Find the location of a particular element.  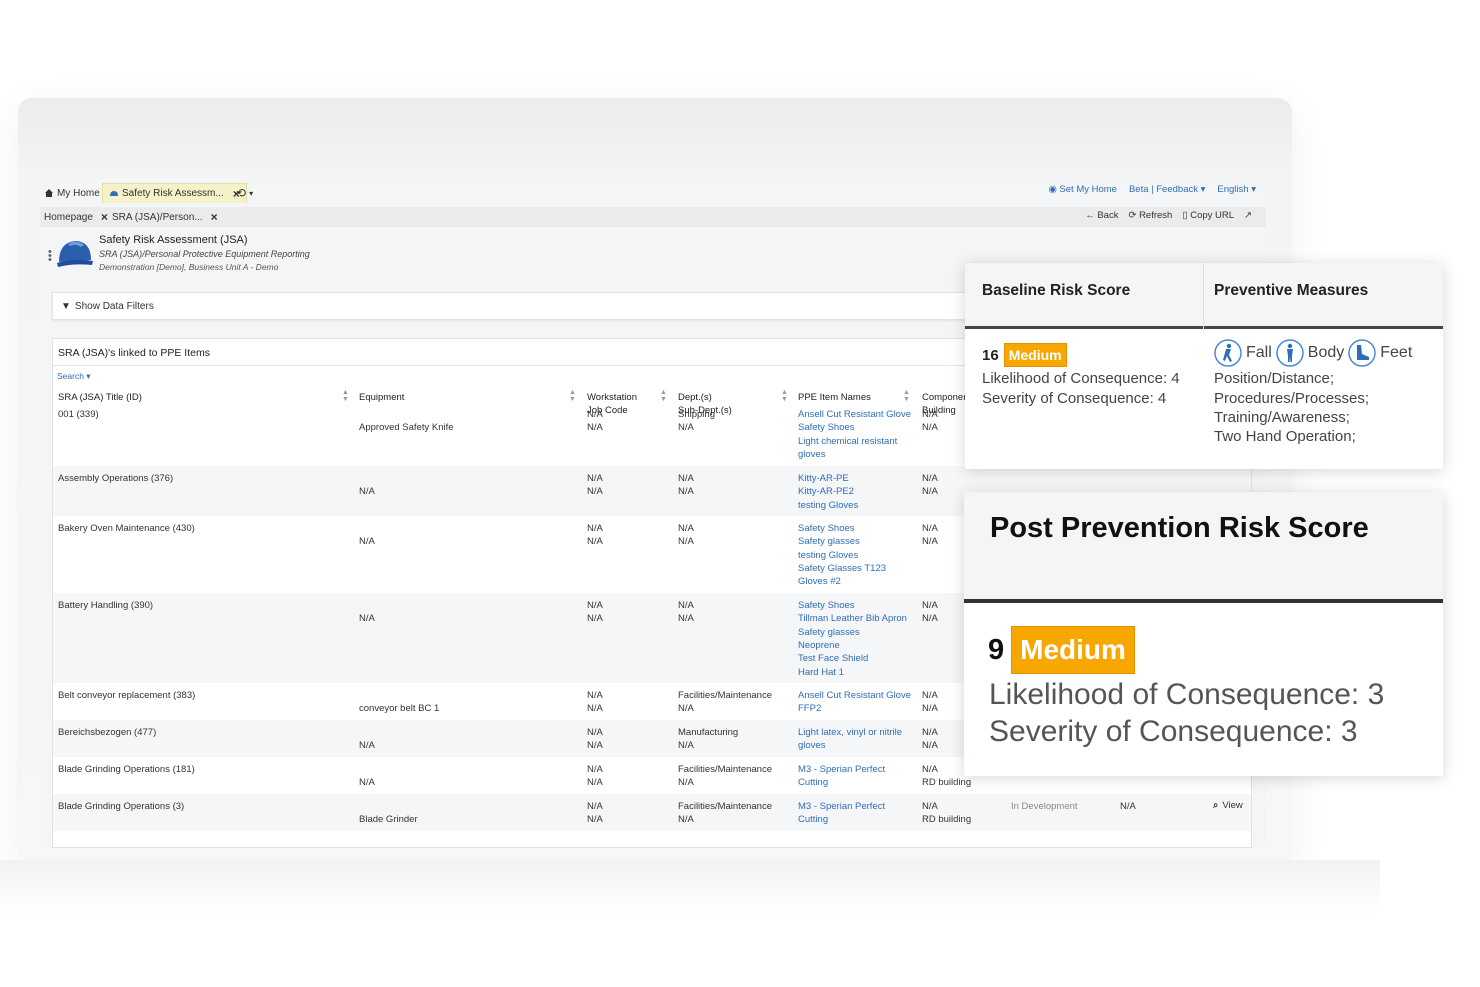

ppe-item-link: Kitty-AR-PE2 is located at coordinates (826, 491).